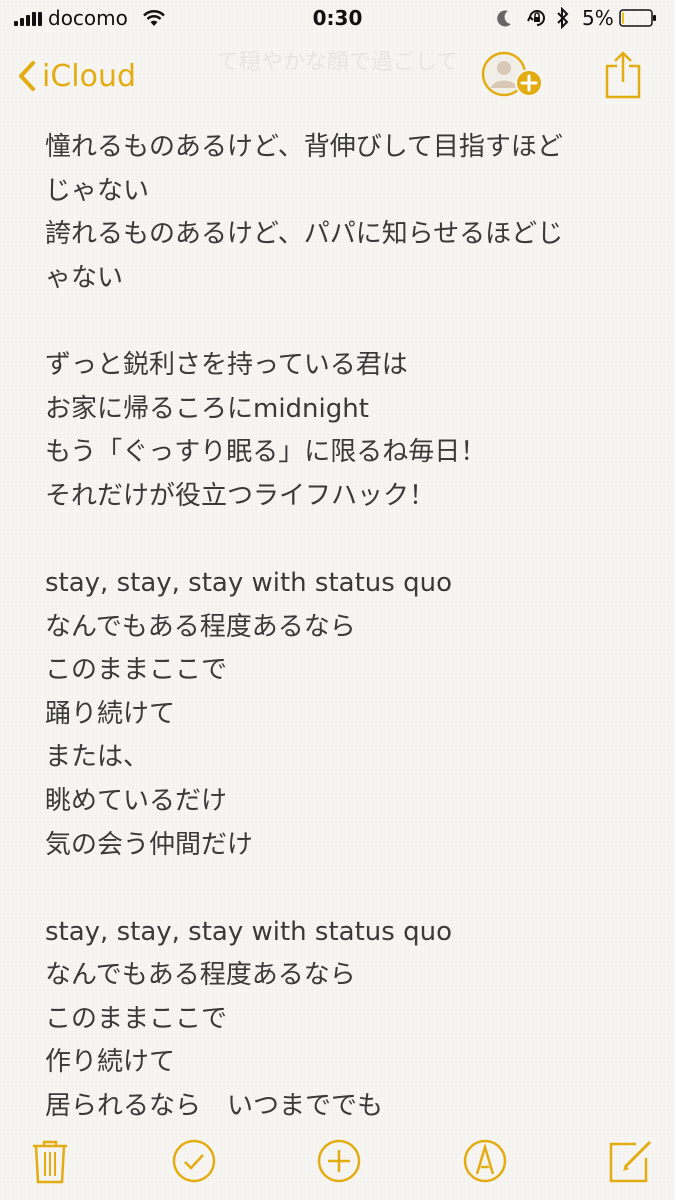 This screenshot has height=1200, width=675. Describe the element at coordinates (110, 1062) in the screenshot. I see `note-line: 作り続けて` at that location.